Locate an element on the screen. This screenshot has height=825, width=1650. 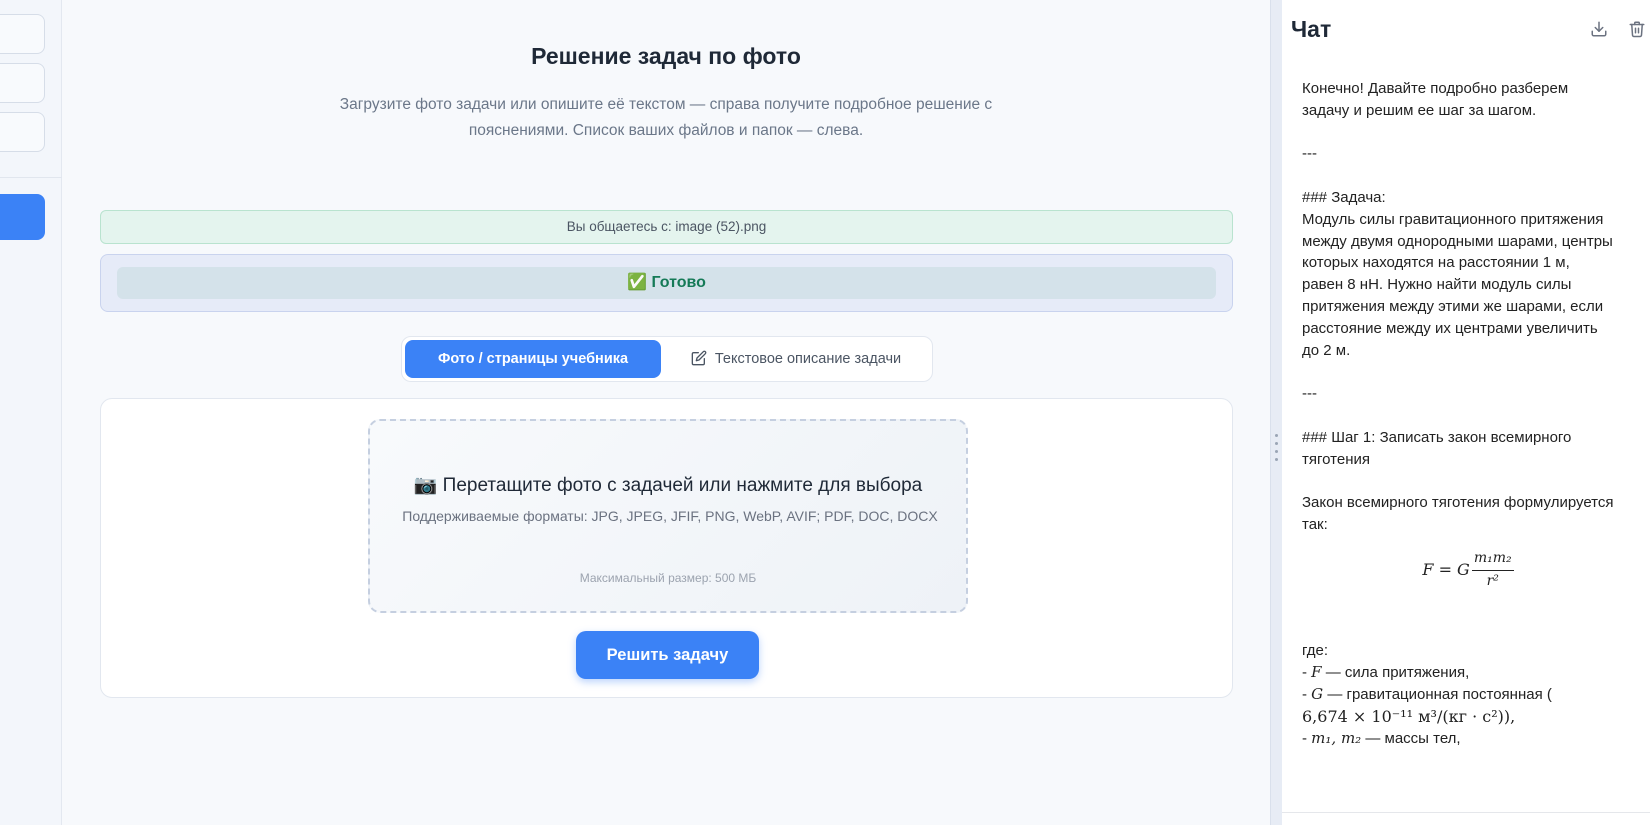
chat-item-g-value: 6,674 × 10⁻¹¹ м³/(кг · с²)), is located at coordinates (1409, 716).